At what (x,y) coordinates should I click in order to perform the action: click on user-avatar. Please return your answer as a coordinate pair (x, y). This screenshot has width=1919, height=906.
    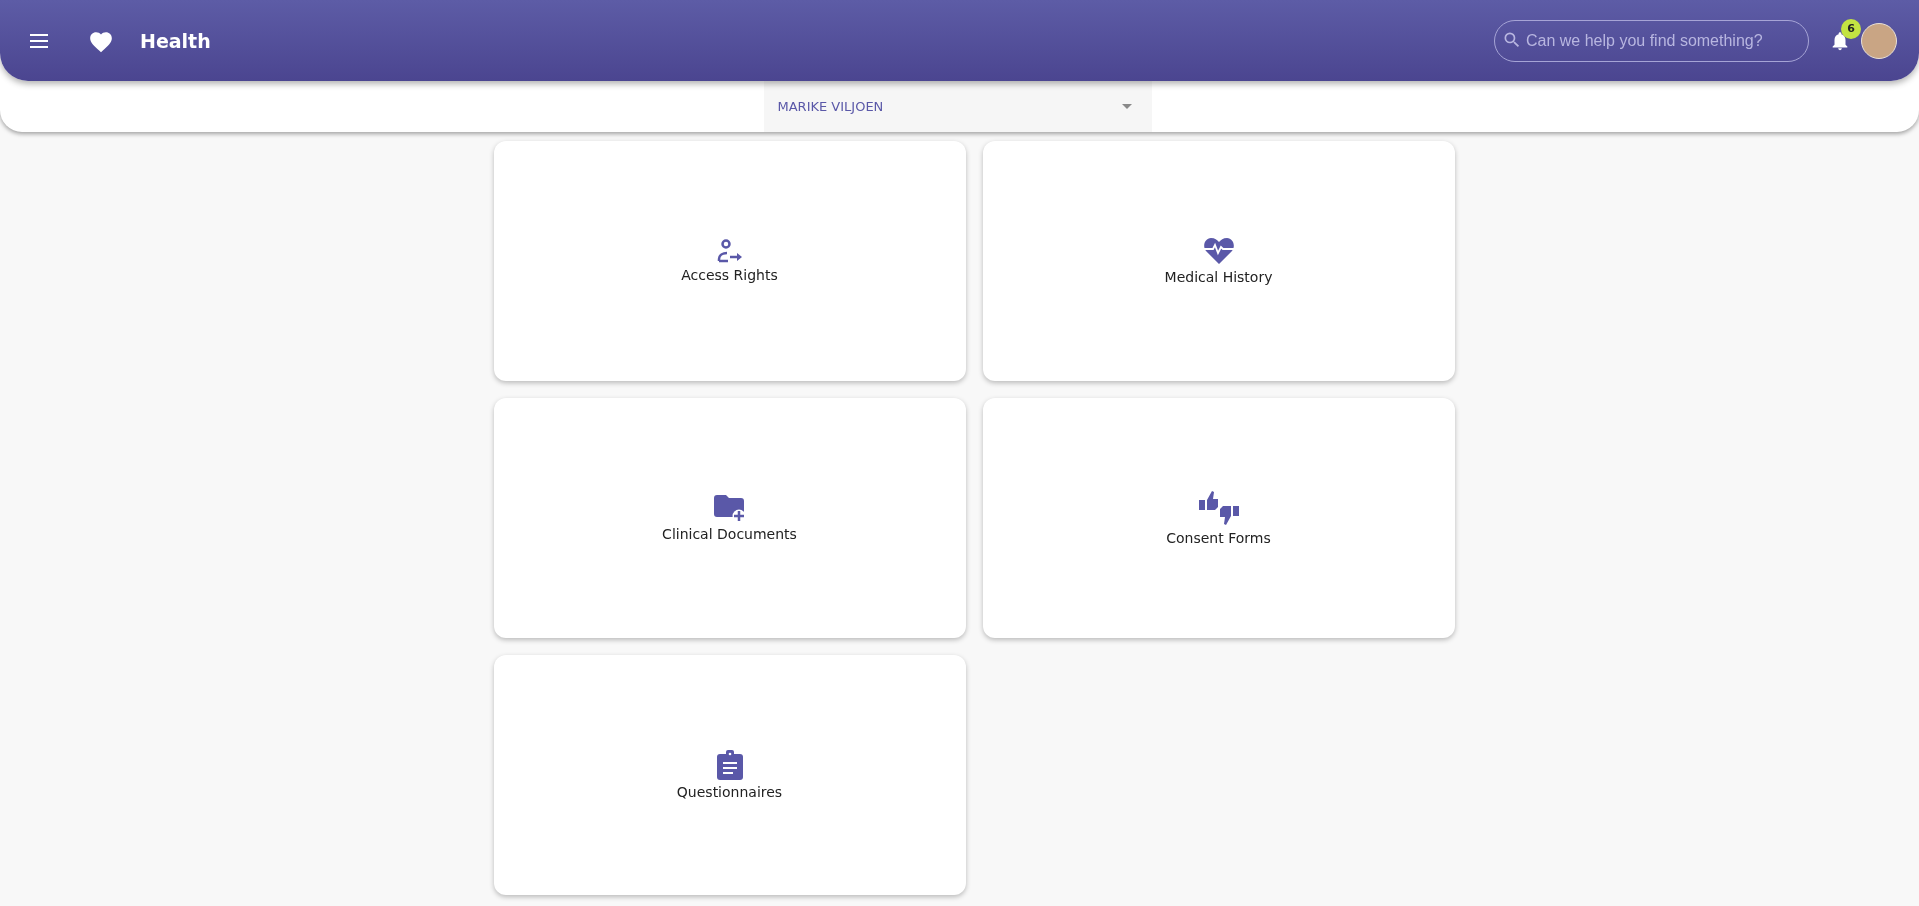
    Looking at the image, I should click on (1879, 40).